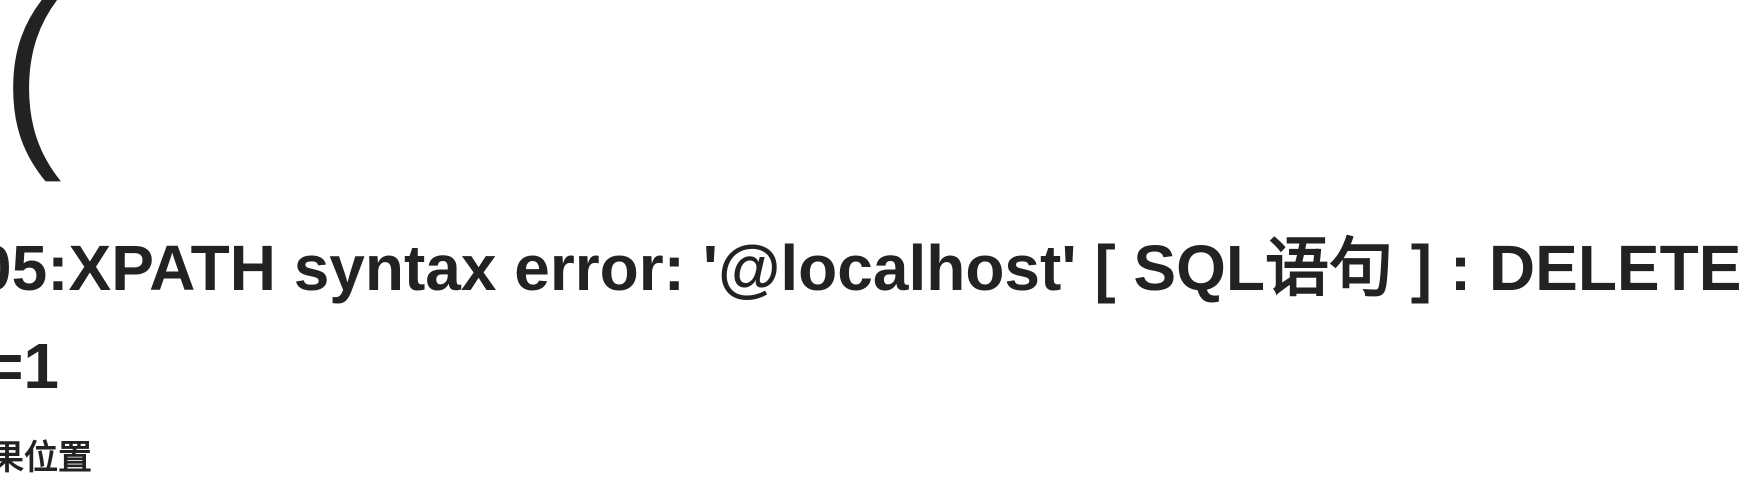 The width and height of the screenshot is (1748, 482). I want to click on section-heading: 果位置, so click(46, 458).